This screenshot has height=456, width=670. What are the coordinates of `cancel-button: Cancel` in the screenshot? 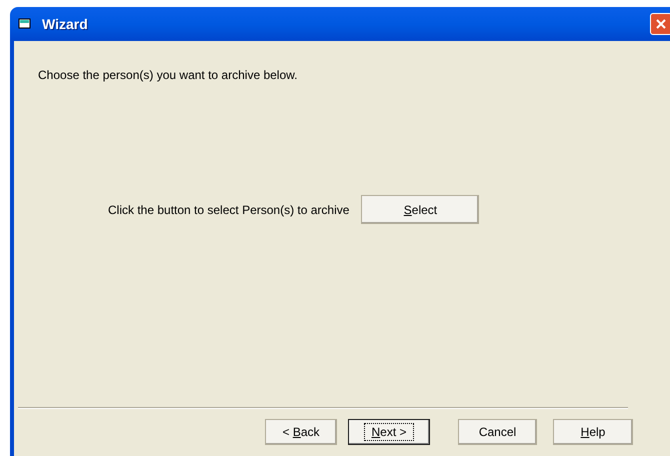 It's located at (497, 432).